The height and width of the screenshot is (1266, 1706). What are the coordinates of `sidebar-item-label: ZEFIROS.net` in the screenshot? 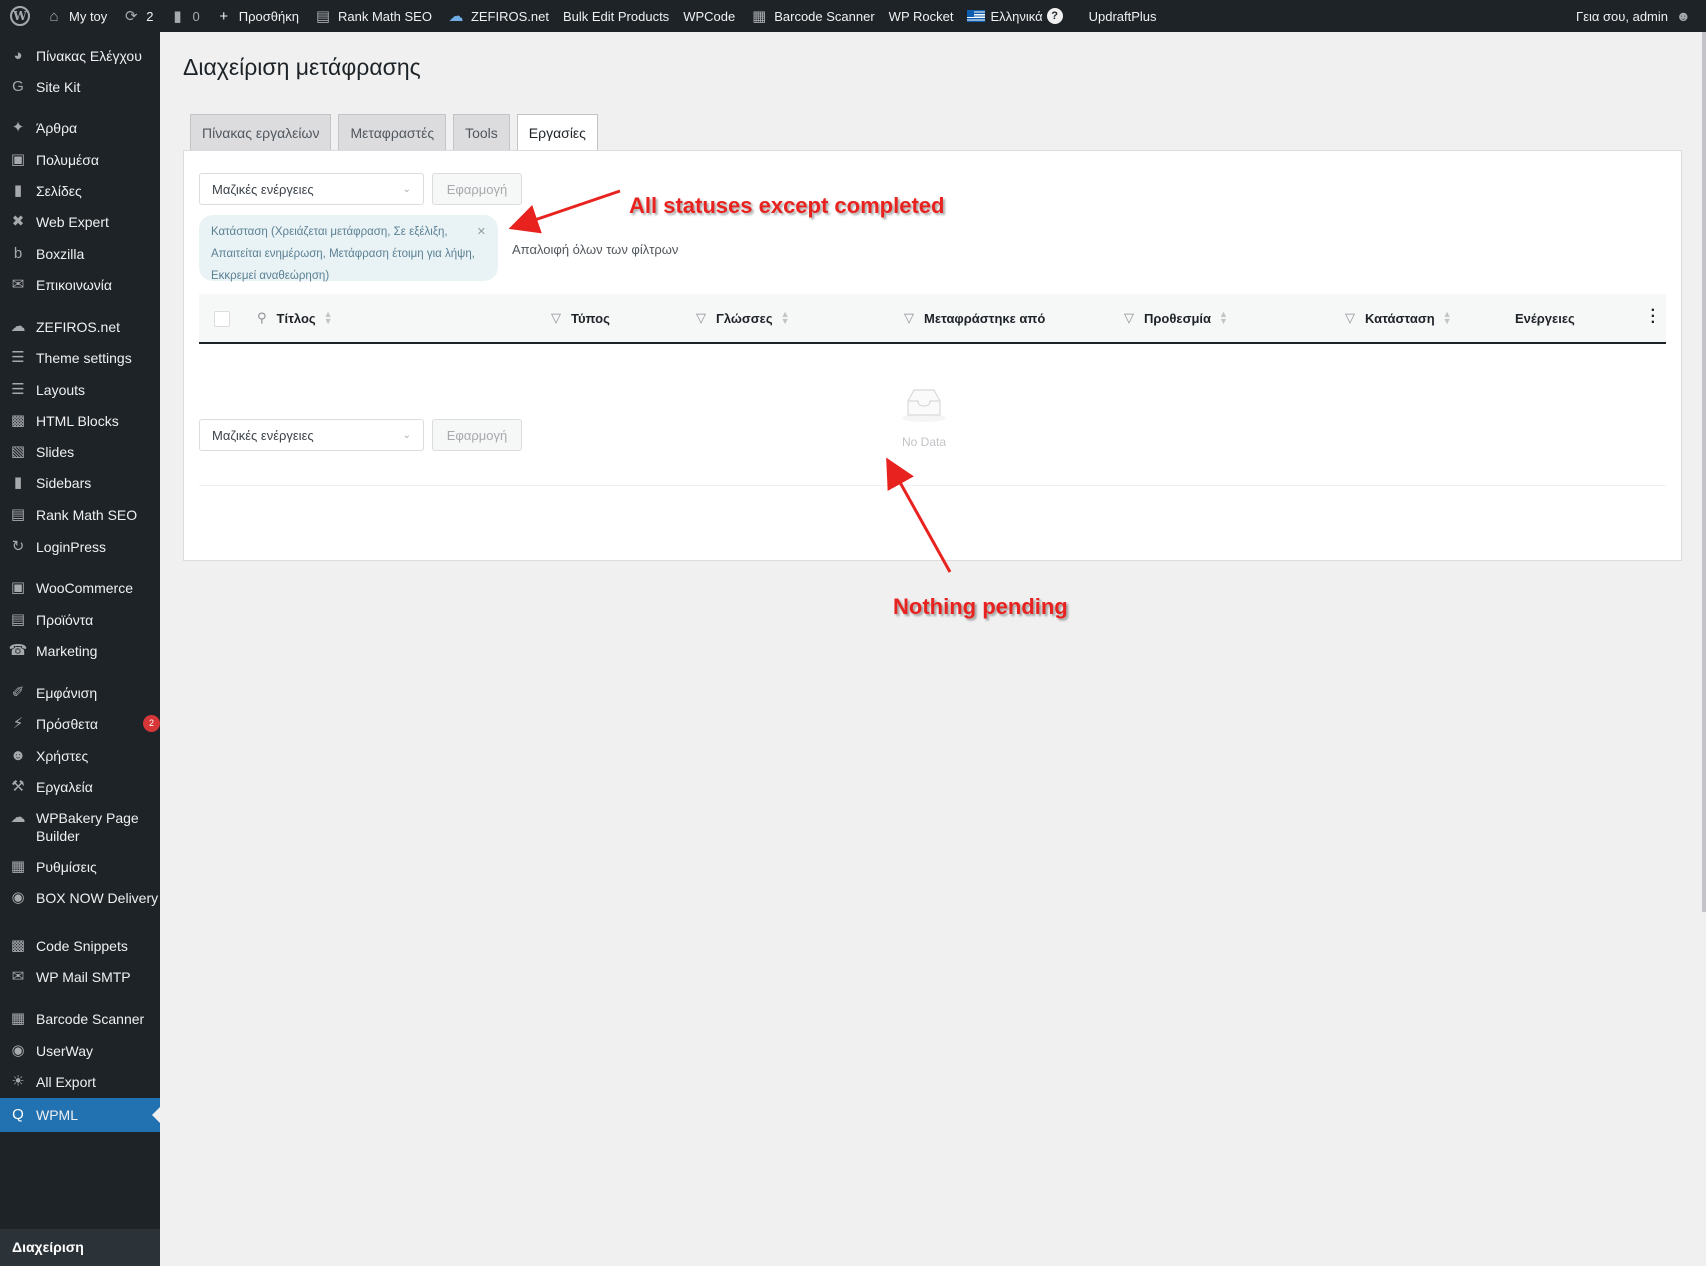 It's located at (78, 327).